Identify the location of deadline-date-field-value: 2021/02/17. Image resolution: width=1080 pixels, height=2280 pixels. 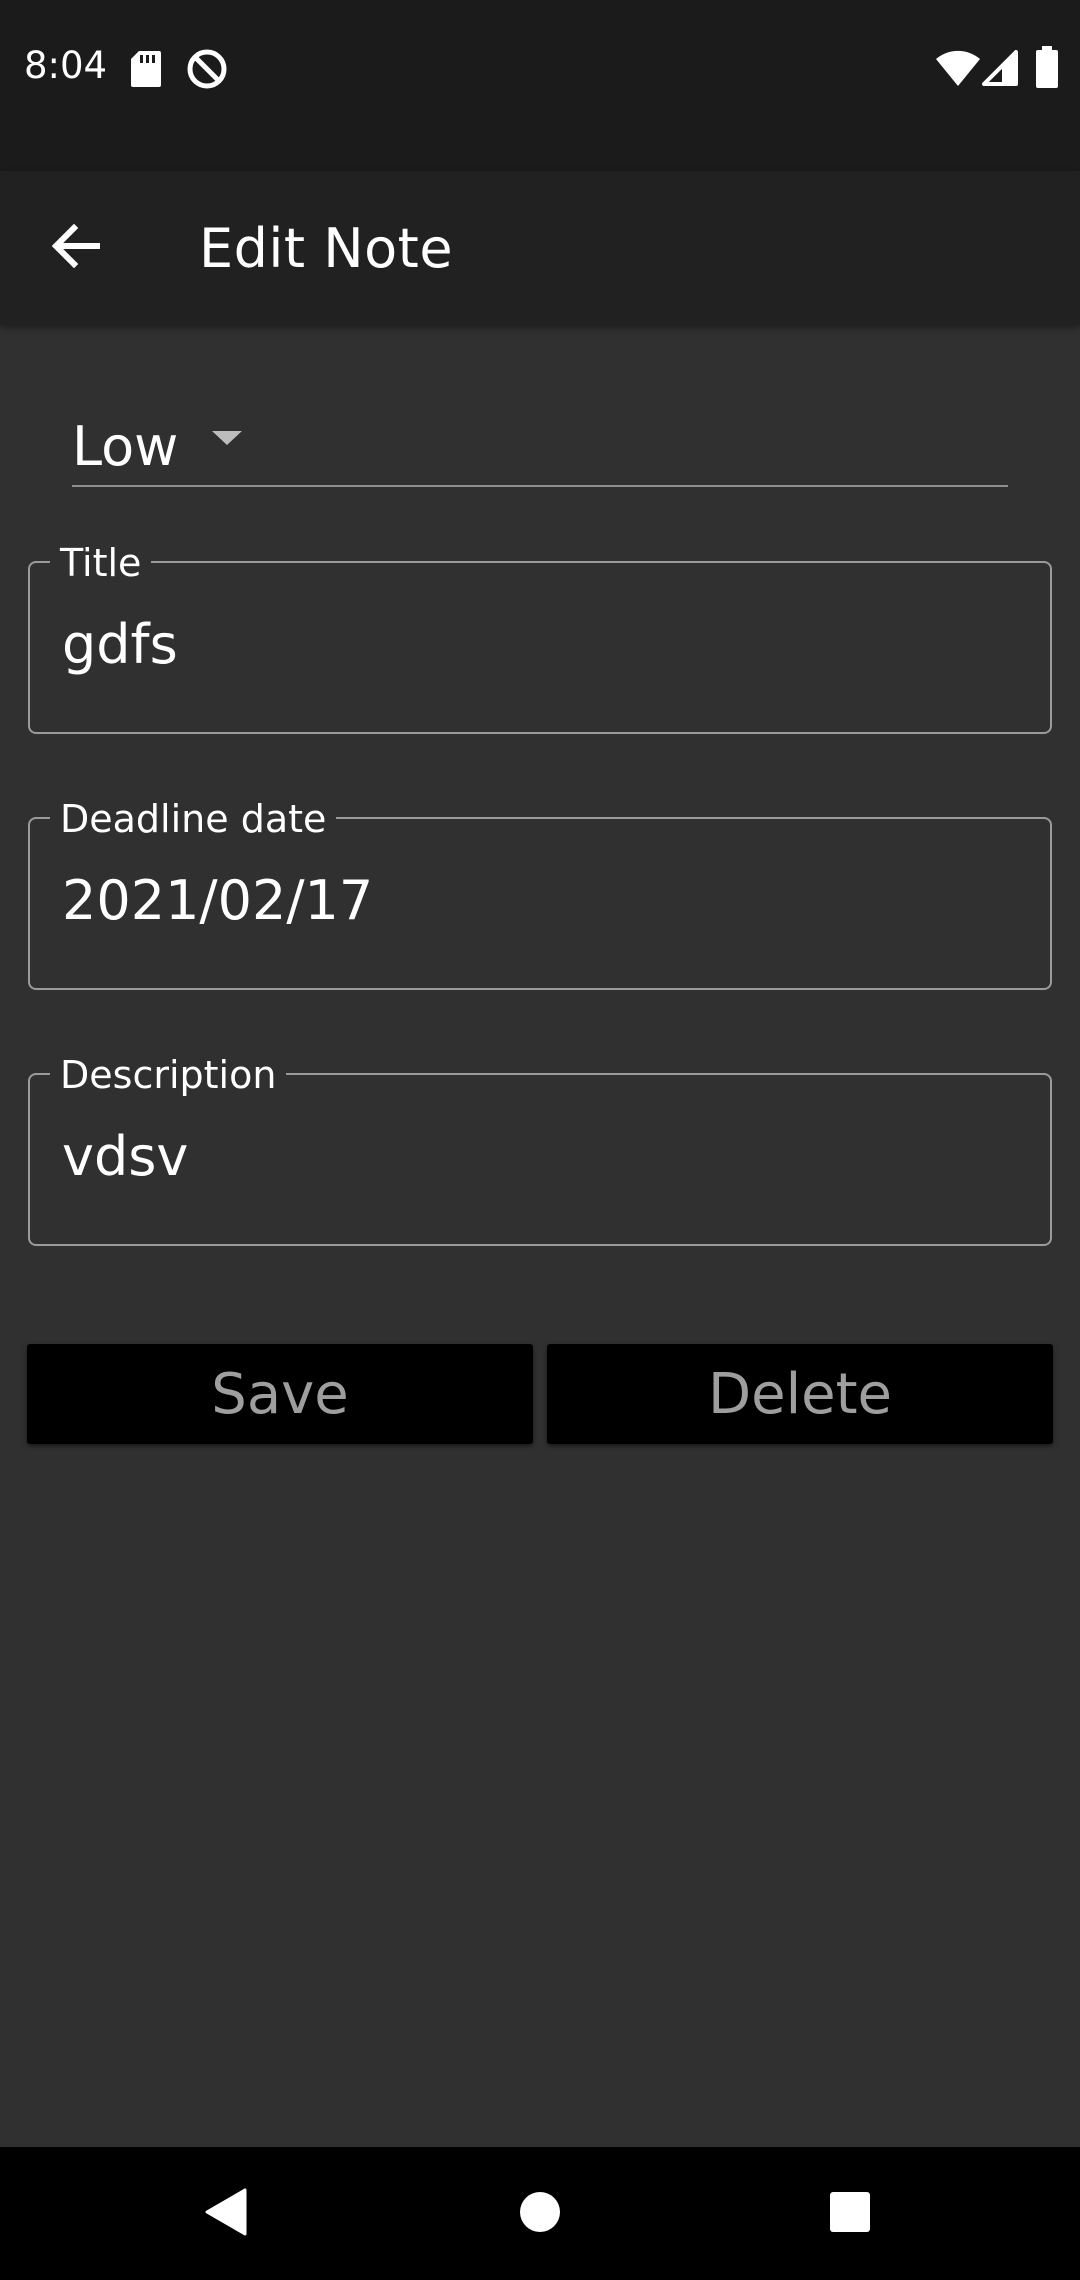
(217, 900).